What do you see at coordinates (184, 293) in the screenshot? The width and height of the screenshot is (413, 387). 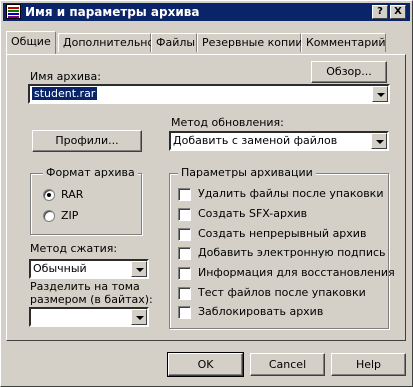 I see `option-test-files-checkbox` at bounding box center [184, 293].